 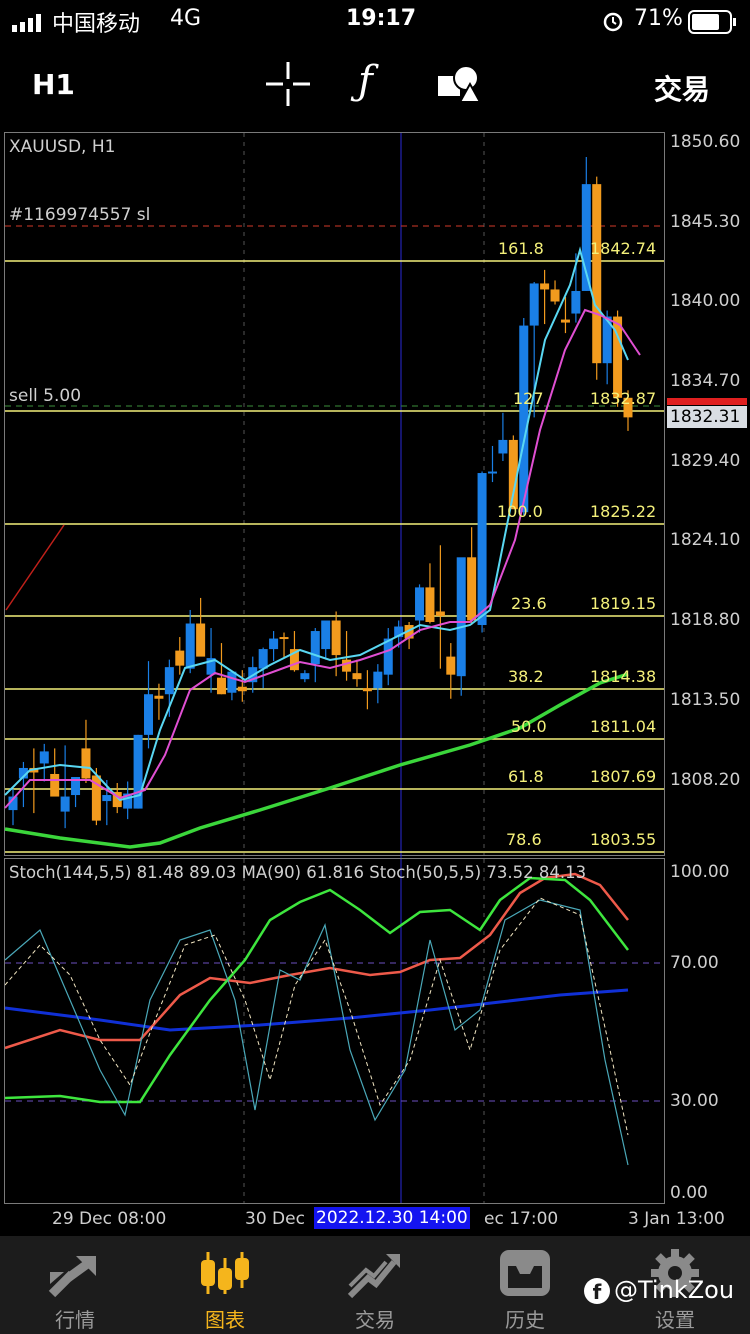 I want to click on time-tick-1: 29 Dec 08:00, so click(x=109, y=1219).